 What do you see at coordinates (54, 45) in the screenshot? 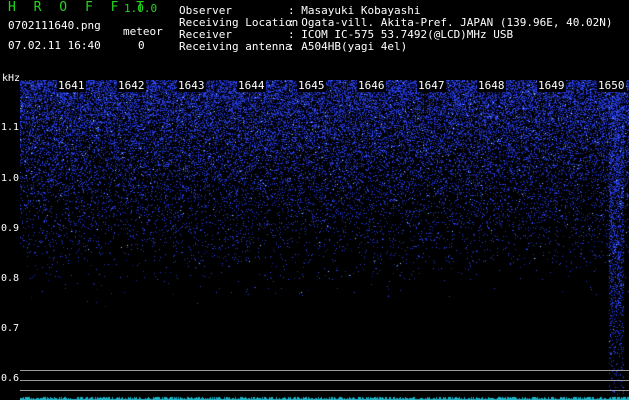
I see `capture-datetime: 07.02.11 16:40` at bounding box center [54, 45].